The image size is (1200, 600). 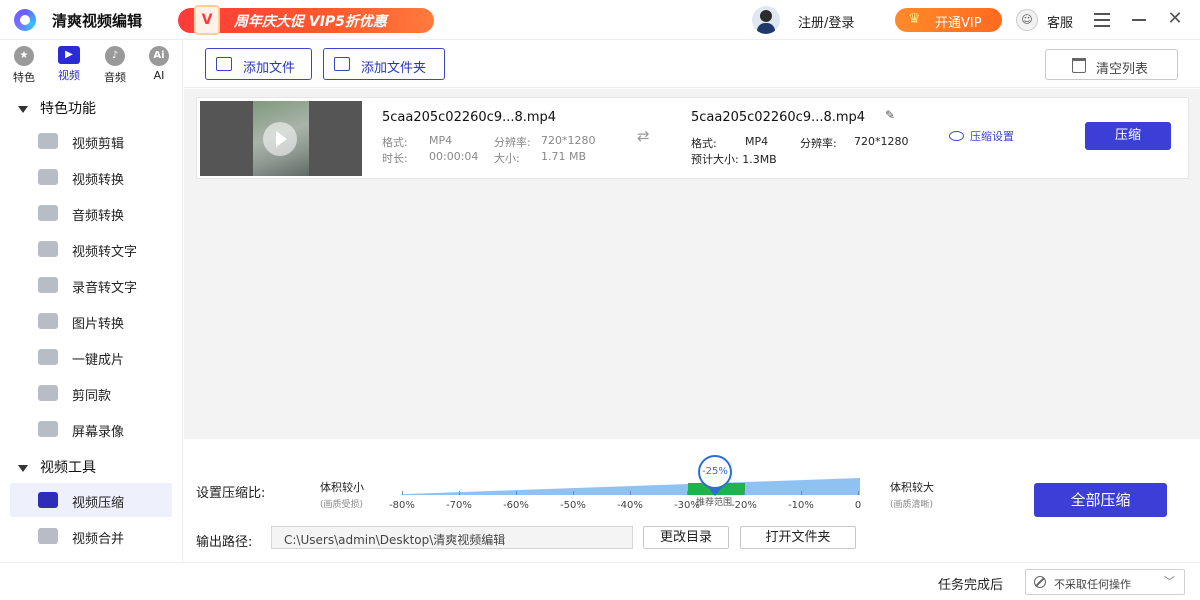 I want to click on sidebar-item-label: 剪同款, so click(x=92, y=396).